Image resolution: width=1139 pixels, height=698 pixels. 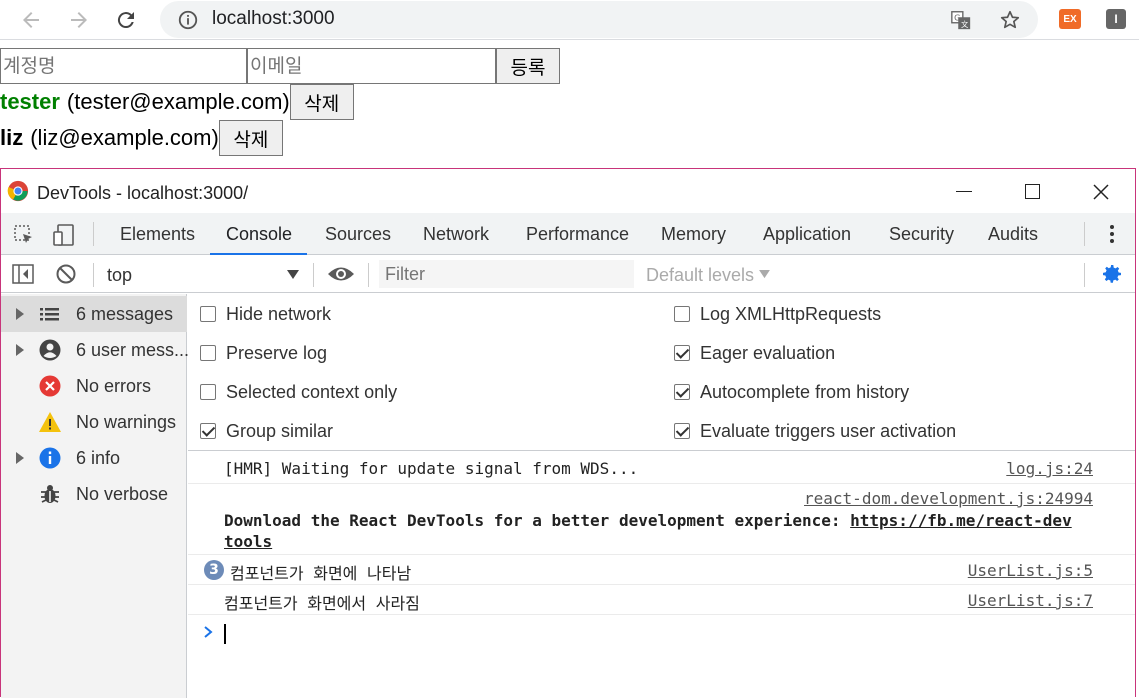 What do you see at coordinates (126, 422) in the screenshot?
I see `sidebar-item-label: No warnings` at bounding box center [126, 422].